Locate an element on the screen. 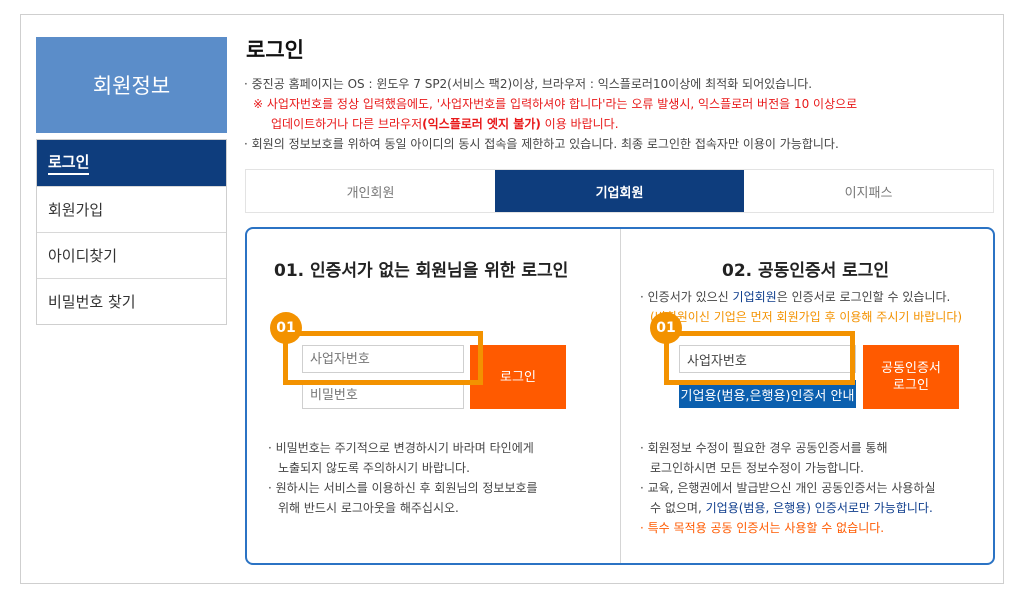  sidebar-item-label: 로그인 is located at coordinates (69, 163).